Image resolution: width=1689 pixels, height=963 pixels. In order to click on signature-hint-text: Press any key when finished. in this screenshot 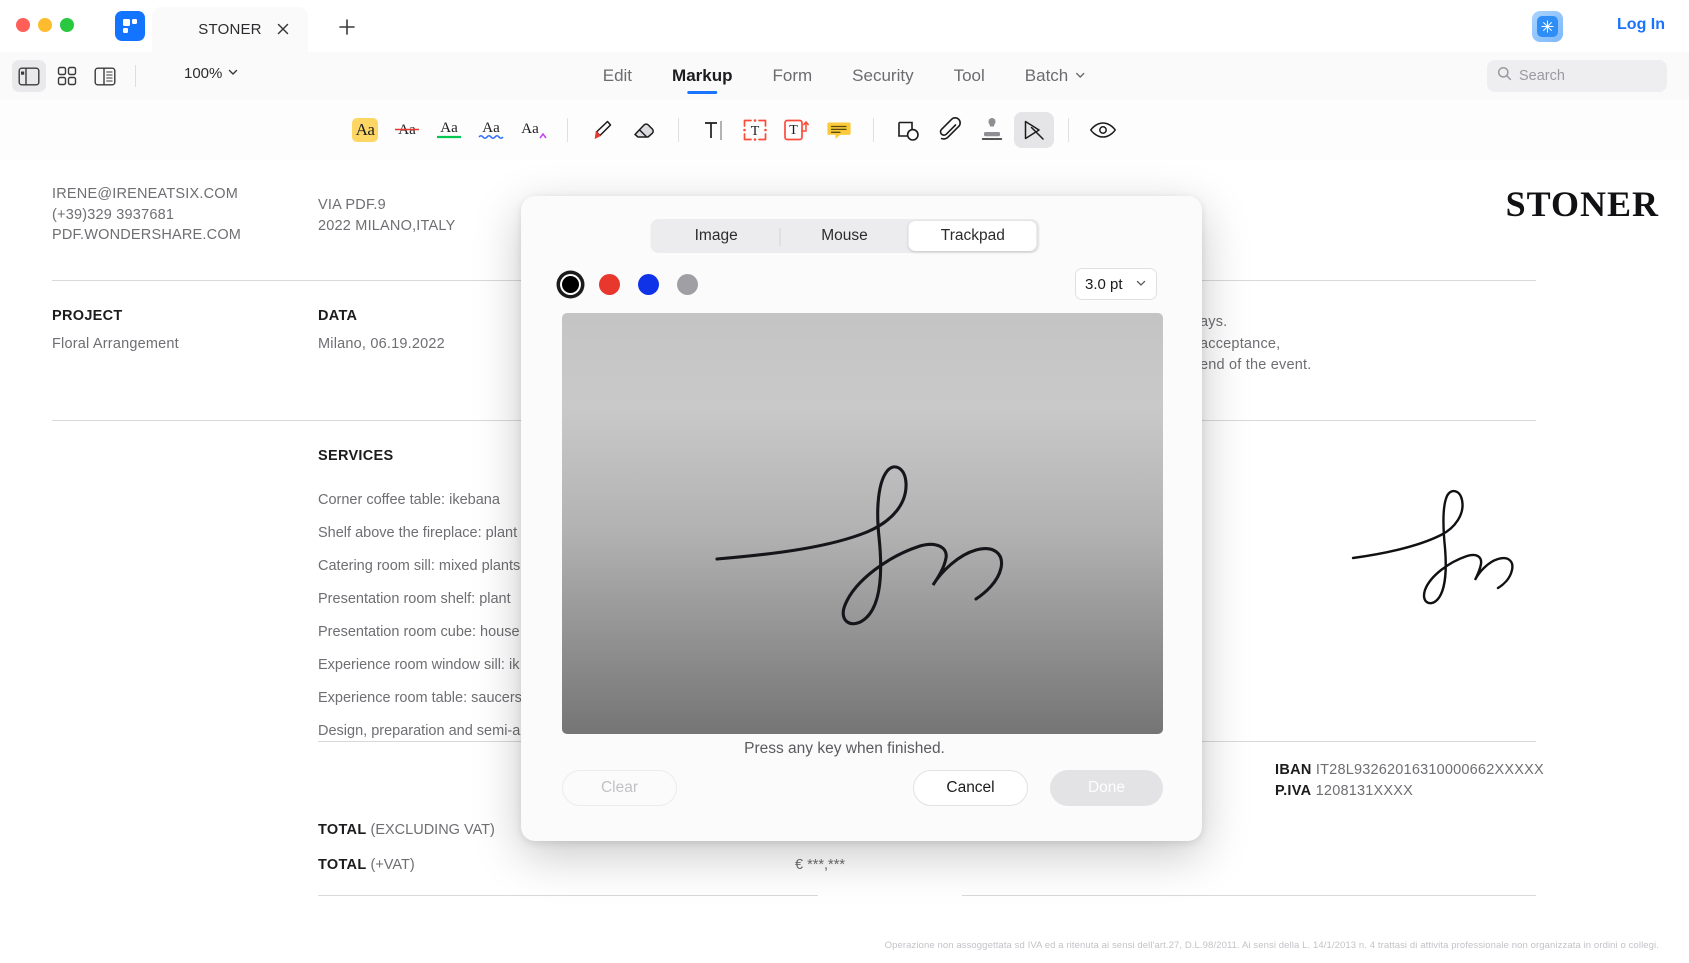, I will do `click(844, 748)`.